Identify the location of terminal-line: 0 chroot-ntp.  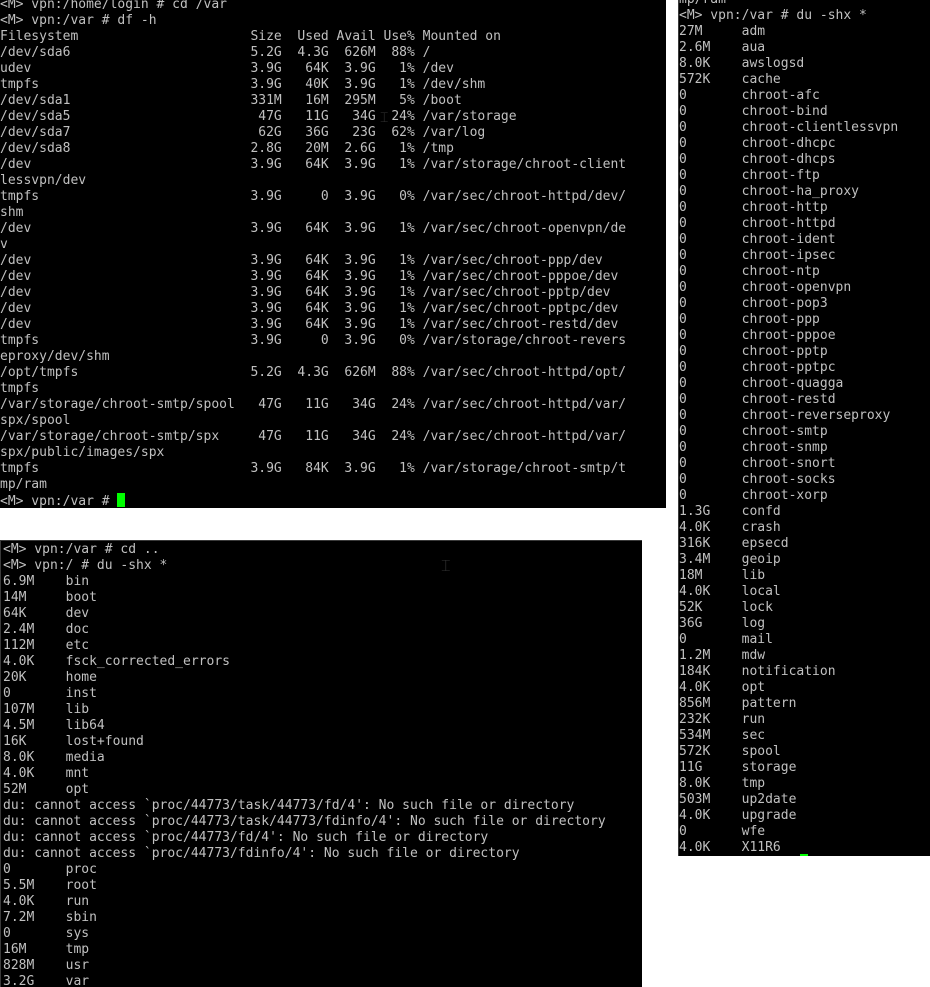
(749, 271).